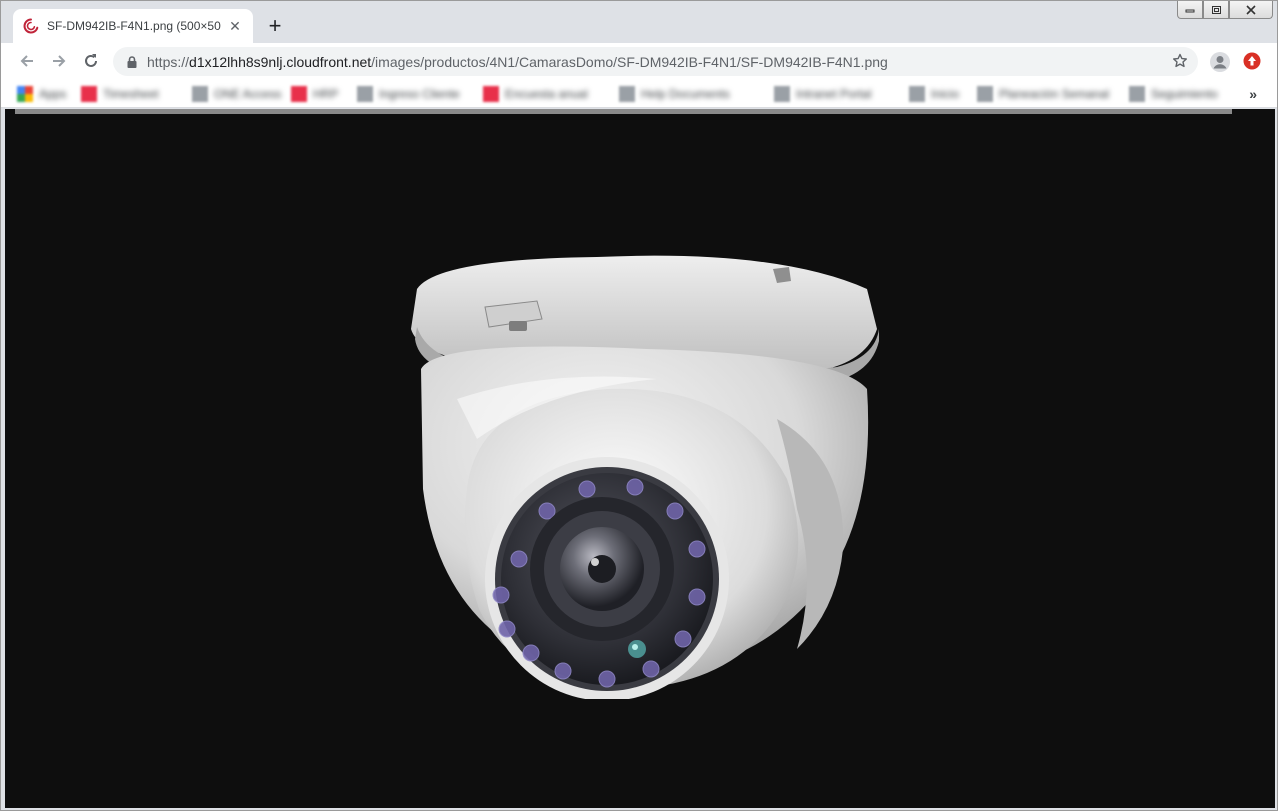 Image resolution: width=1278 pixels, height=811 pixels. What do you see at coordinates (235, 26) in the screenshot?
I see `tab-close-icon: ✕` at bounding box center [235, 26].